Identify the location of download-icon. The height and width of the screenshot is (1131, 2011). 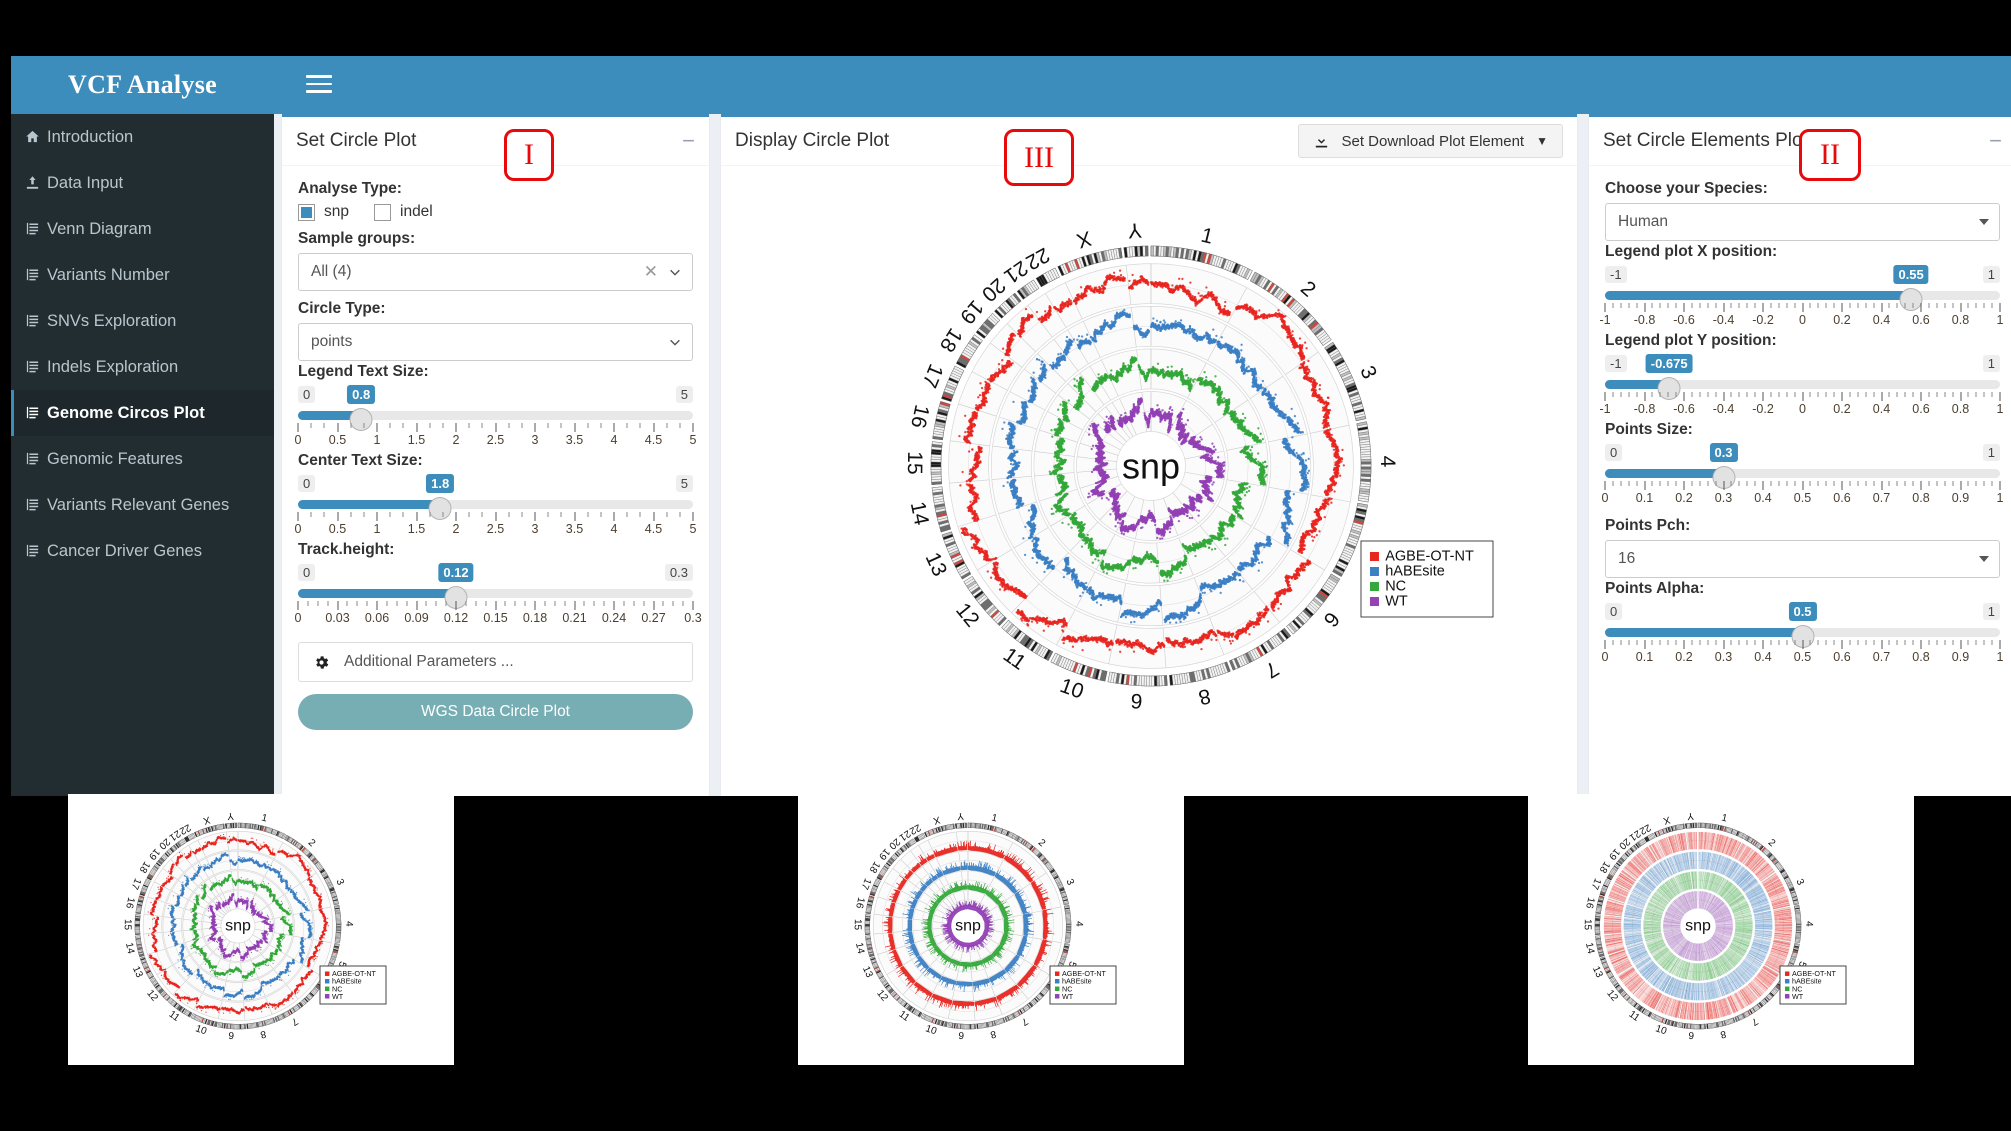
(1321, 140).